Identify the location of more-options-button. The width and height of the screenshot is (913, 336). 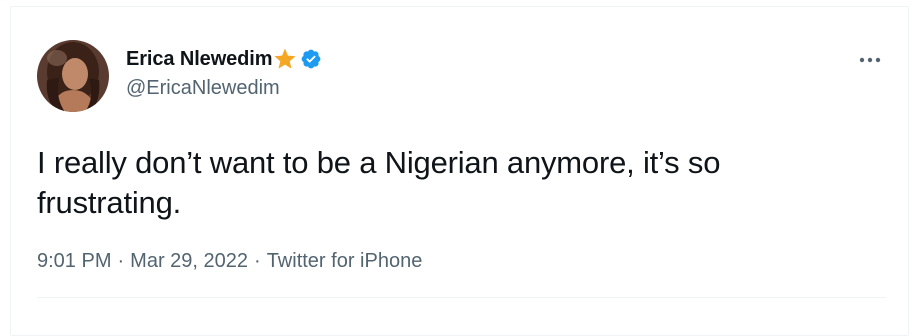
(870, 60).